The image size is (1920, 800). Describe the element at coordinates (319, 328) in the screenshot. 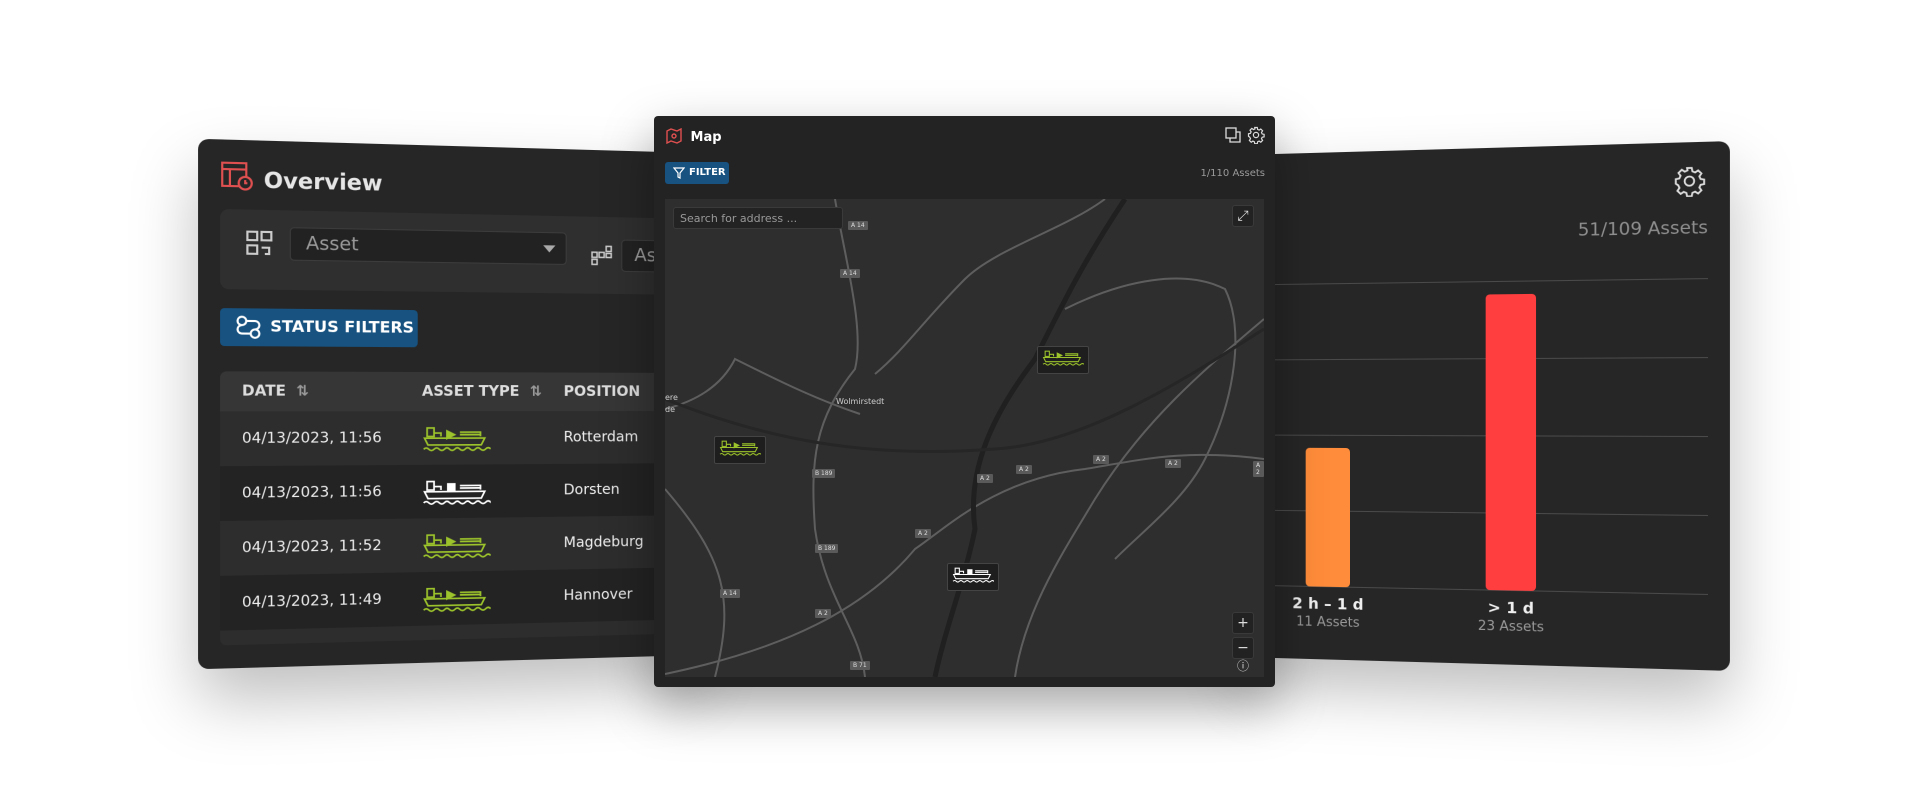

I see `status-filters-button: STATUS FILTERS` at that location.